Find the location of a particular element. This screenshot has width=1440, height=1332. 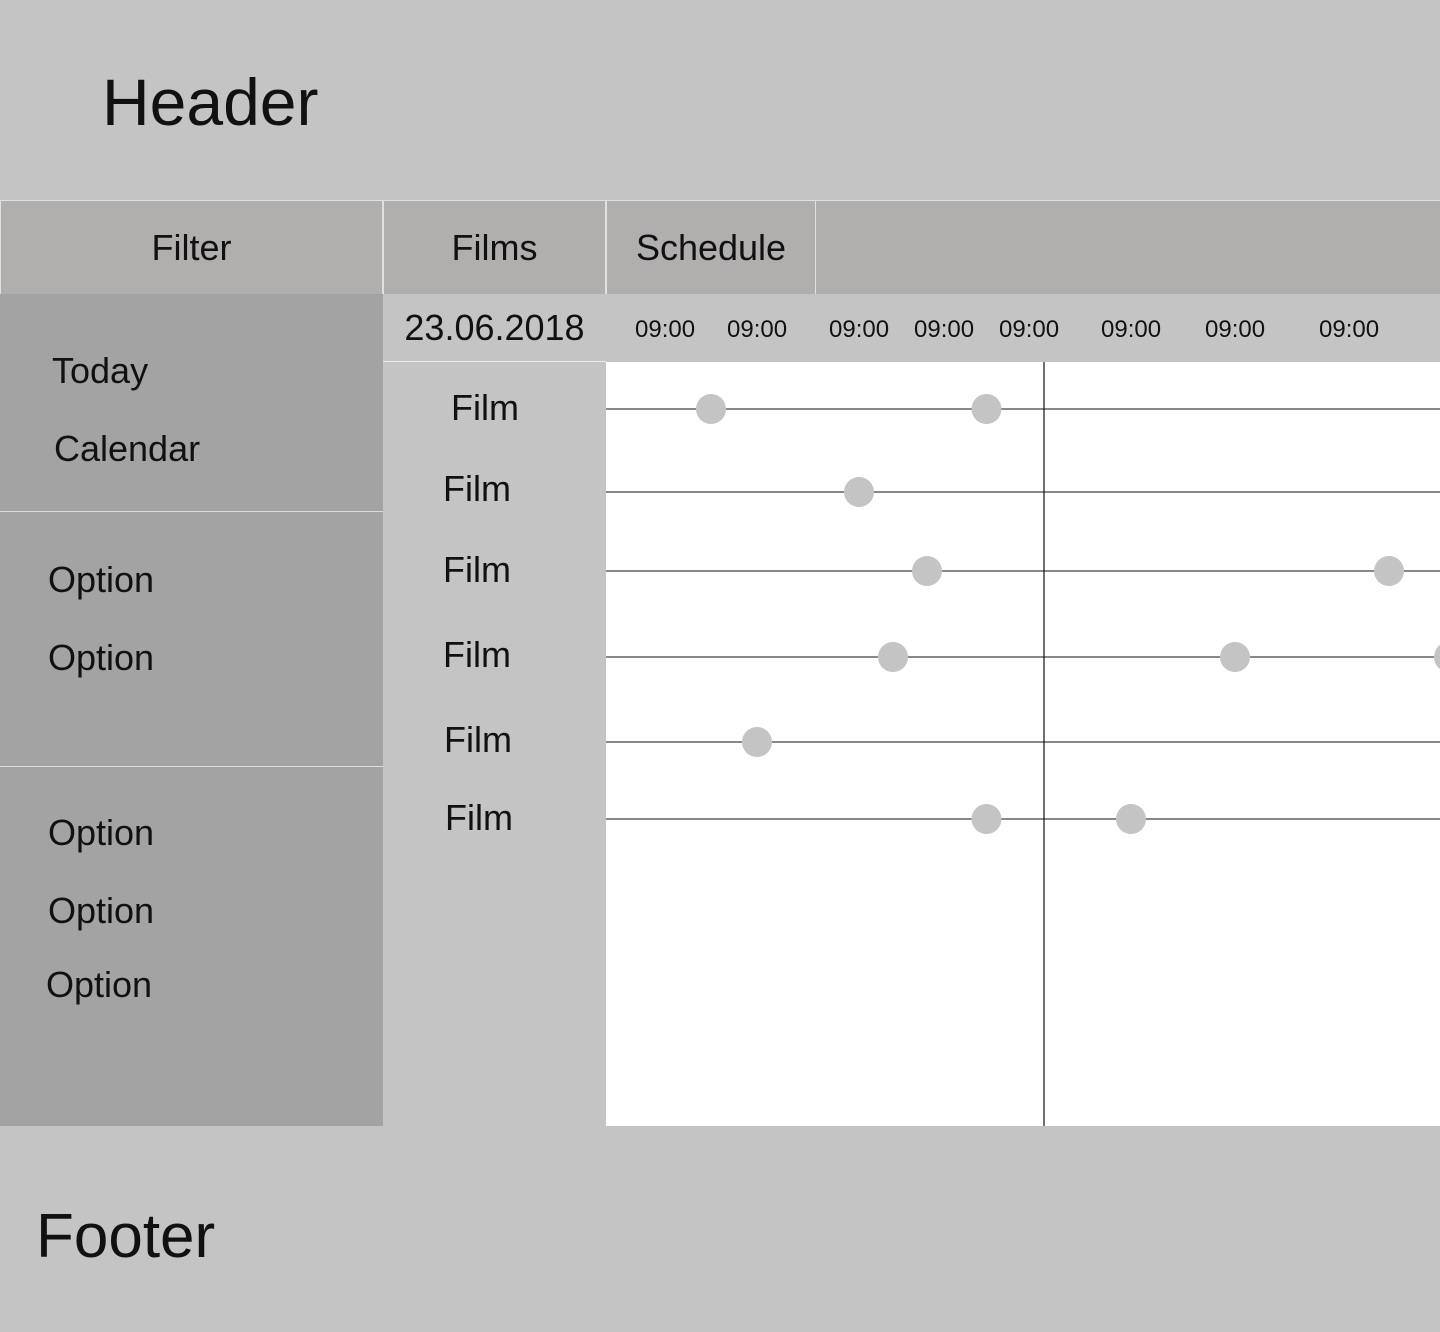

header-title: Header is located at coordinates (210, 102).